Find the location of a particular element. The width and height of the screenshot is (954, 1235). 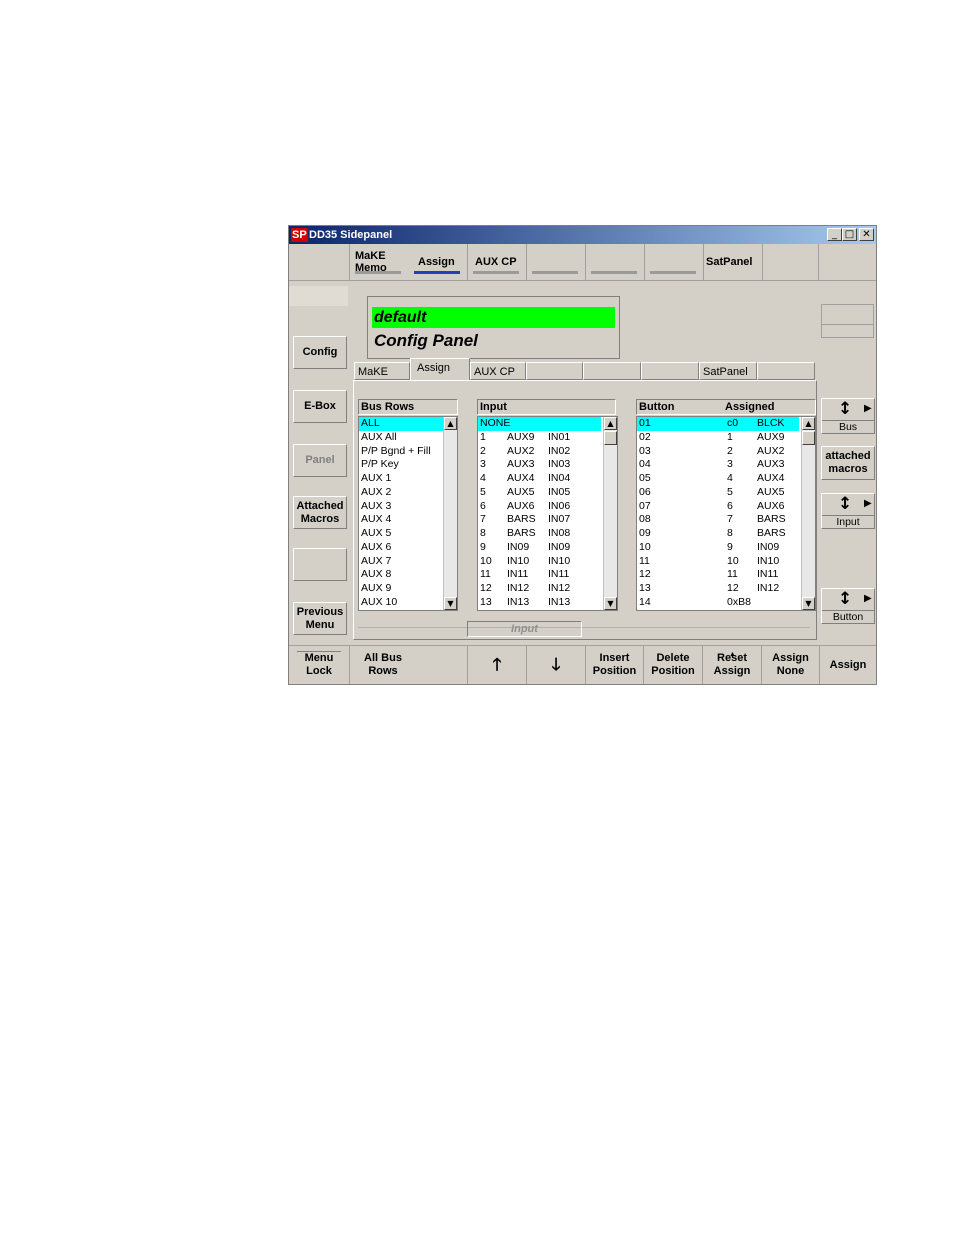

assign-none-button: Assign None is located at coordinates (790, 665).